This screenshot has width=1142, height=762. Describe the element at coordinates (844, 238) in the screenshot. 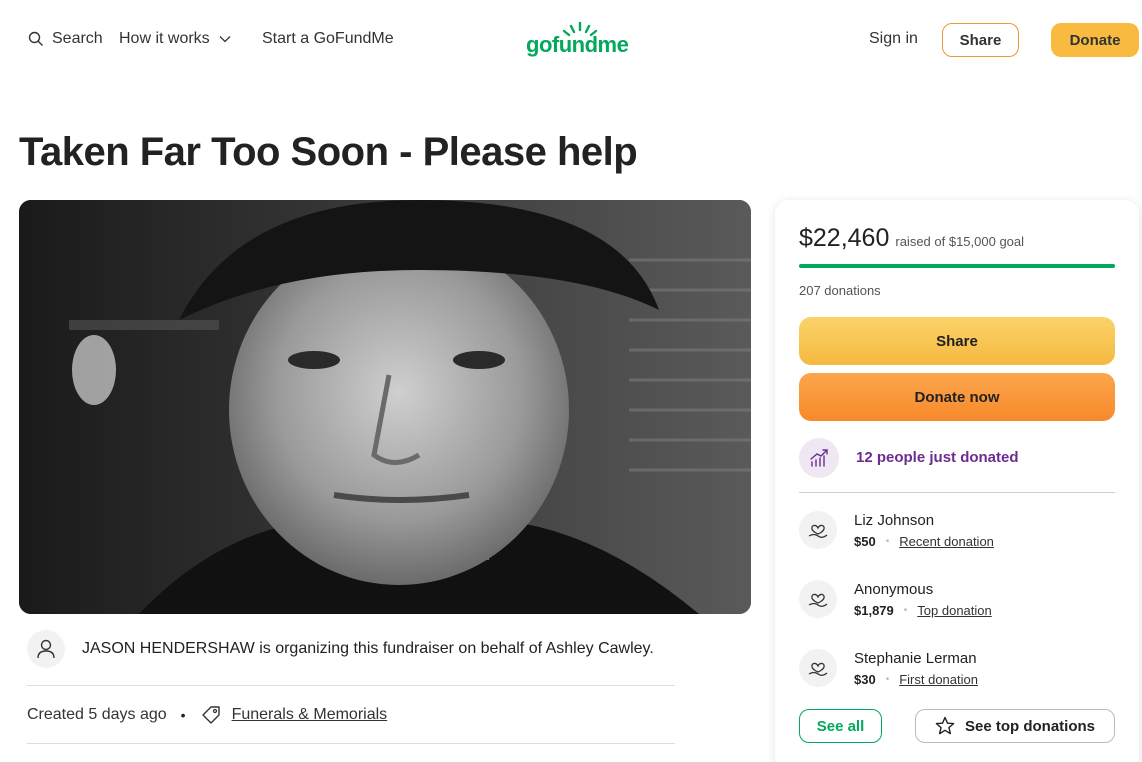

I see `raised-amount: $22,460` at that location.